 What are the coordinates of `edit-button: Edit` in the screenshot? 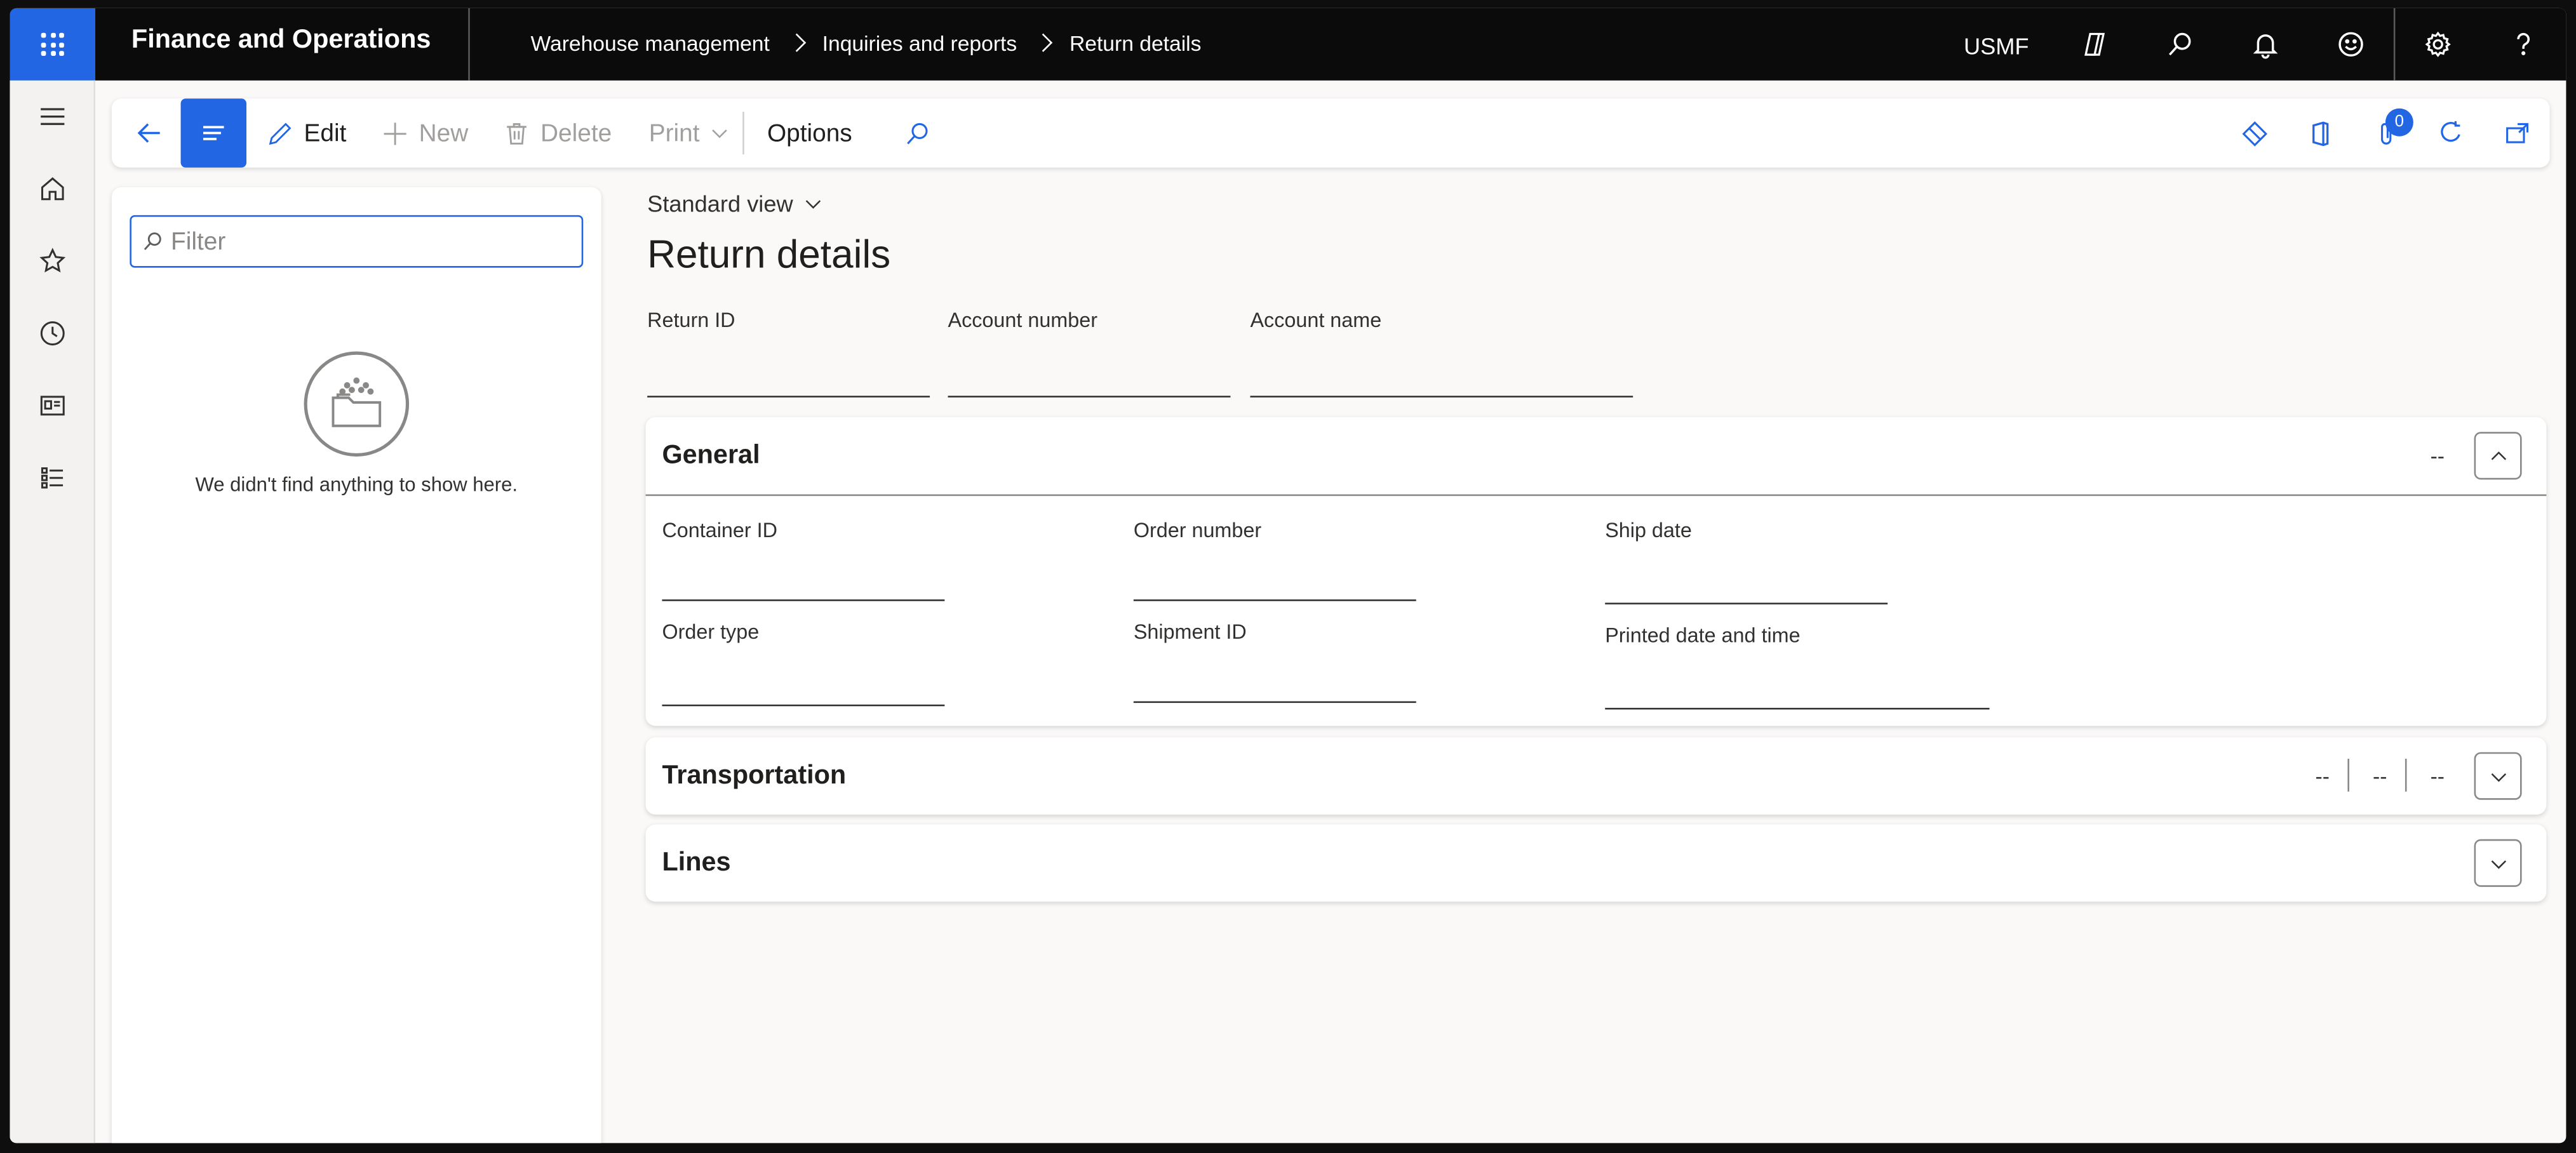 It's located at (306, 133).